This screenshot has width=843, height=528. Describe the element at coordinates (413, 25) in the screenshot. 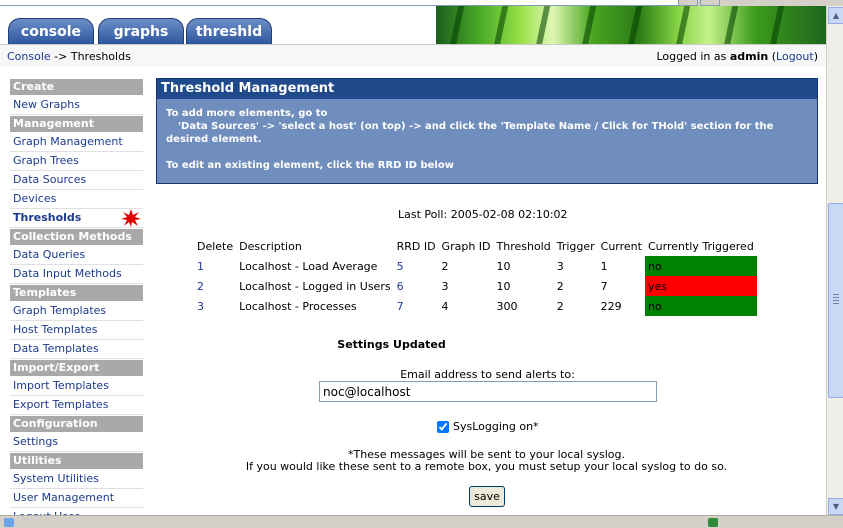

I see `app-header: console graphs threshld` at that location.